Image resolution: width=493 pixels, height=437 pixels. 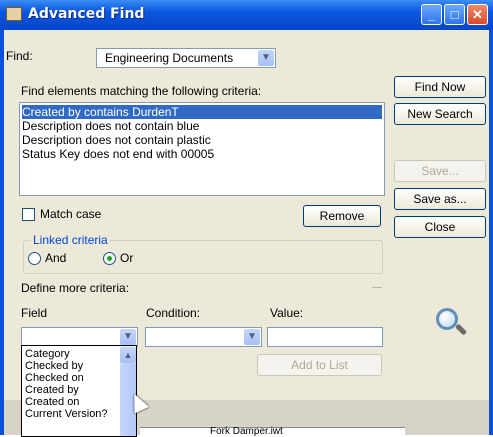 I want to click on add-to-list-button: Add to List, so click(x=319, y=365).